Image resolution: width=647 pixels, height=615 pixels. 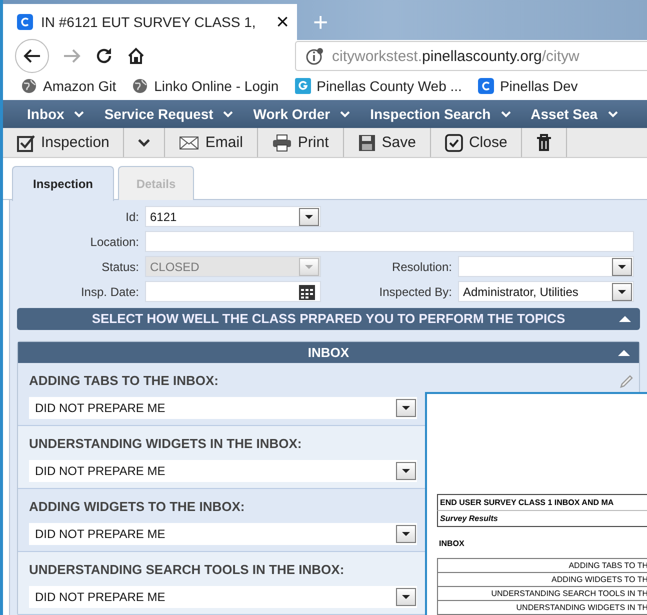 I want to click on menu-item: Service Request, so click(x=173, y=114).